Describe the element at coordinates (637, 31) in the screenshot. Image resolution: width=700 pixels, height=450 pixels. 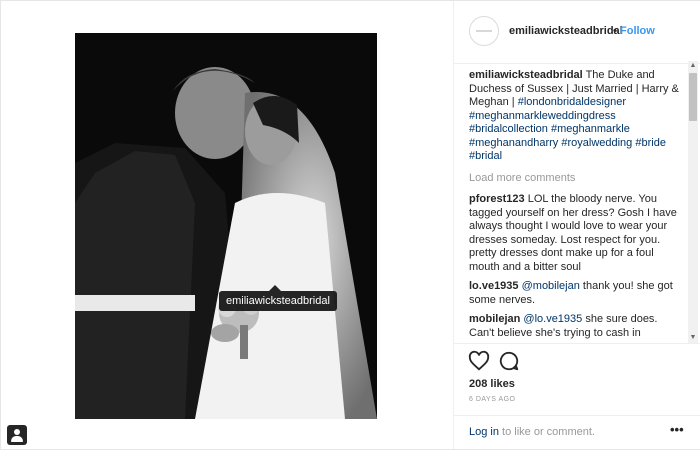
I see `follow-button: Follow` at that location.